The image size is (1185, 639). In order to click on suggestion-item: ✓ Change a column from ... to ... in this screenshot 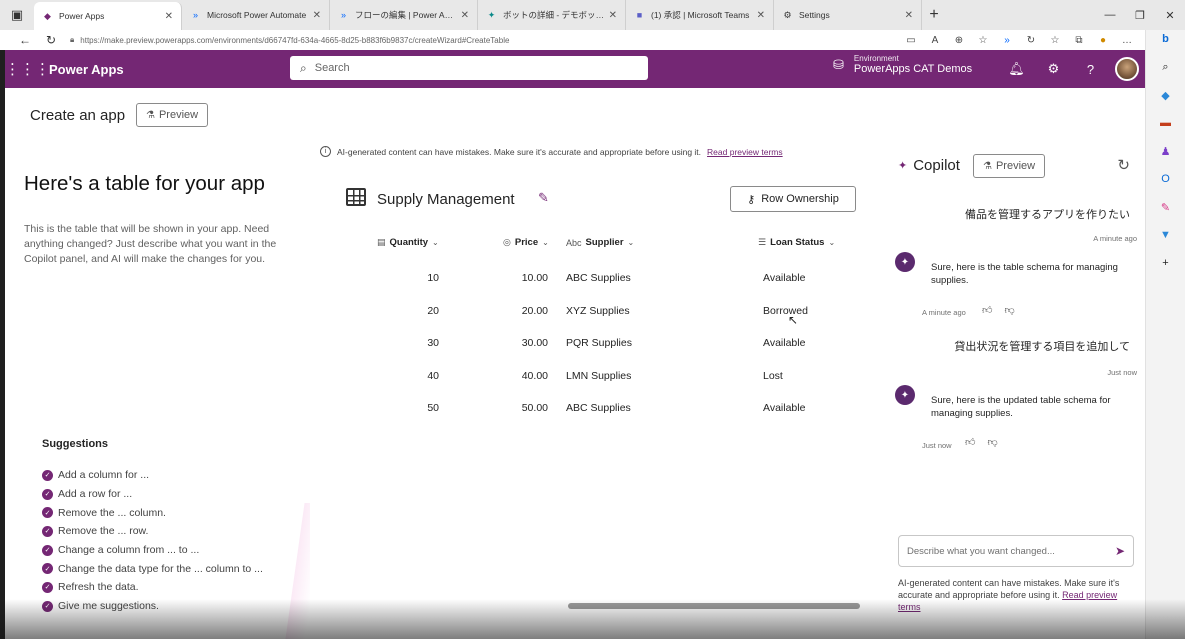, I will do `click(152, 550)`.